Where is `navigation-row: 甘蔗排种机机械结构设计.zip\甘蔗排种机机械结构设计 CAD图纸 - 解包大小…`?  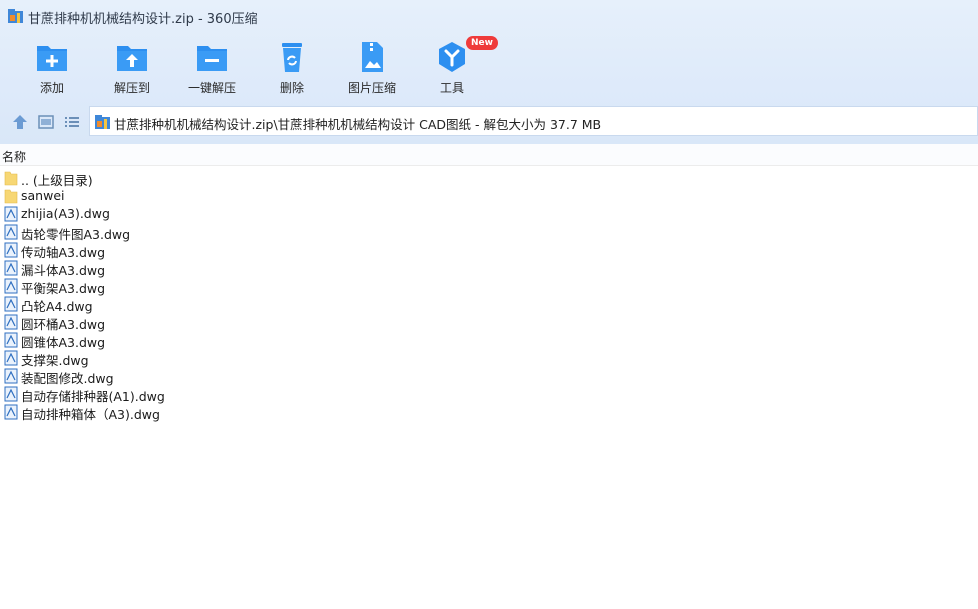 navigation-row: 甘蔗排种机机械结构设计.zip\甘蔗排种机机械结构设计 CAD图纸 - 解包大小… is located at coordinates (489, 122).